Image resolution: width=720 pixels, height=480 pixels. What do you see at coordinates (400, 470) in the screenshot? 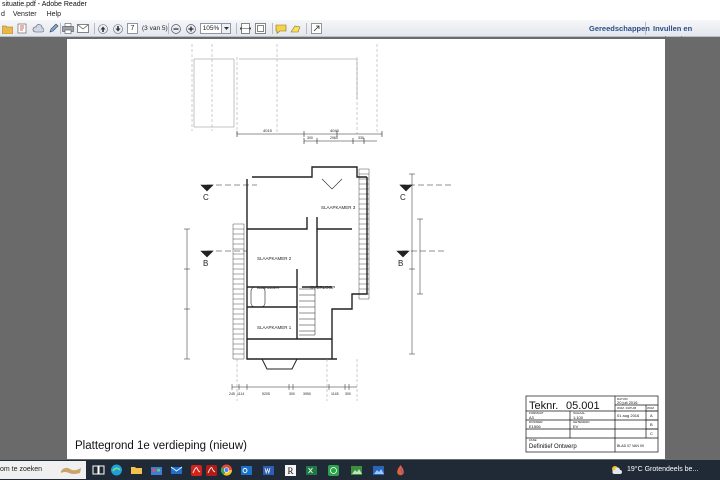
I see `taskbar-app-drop` at bounding box center [400, 470].